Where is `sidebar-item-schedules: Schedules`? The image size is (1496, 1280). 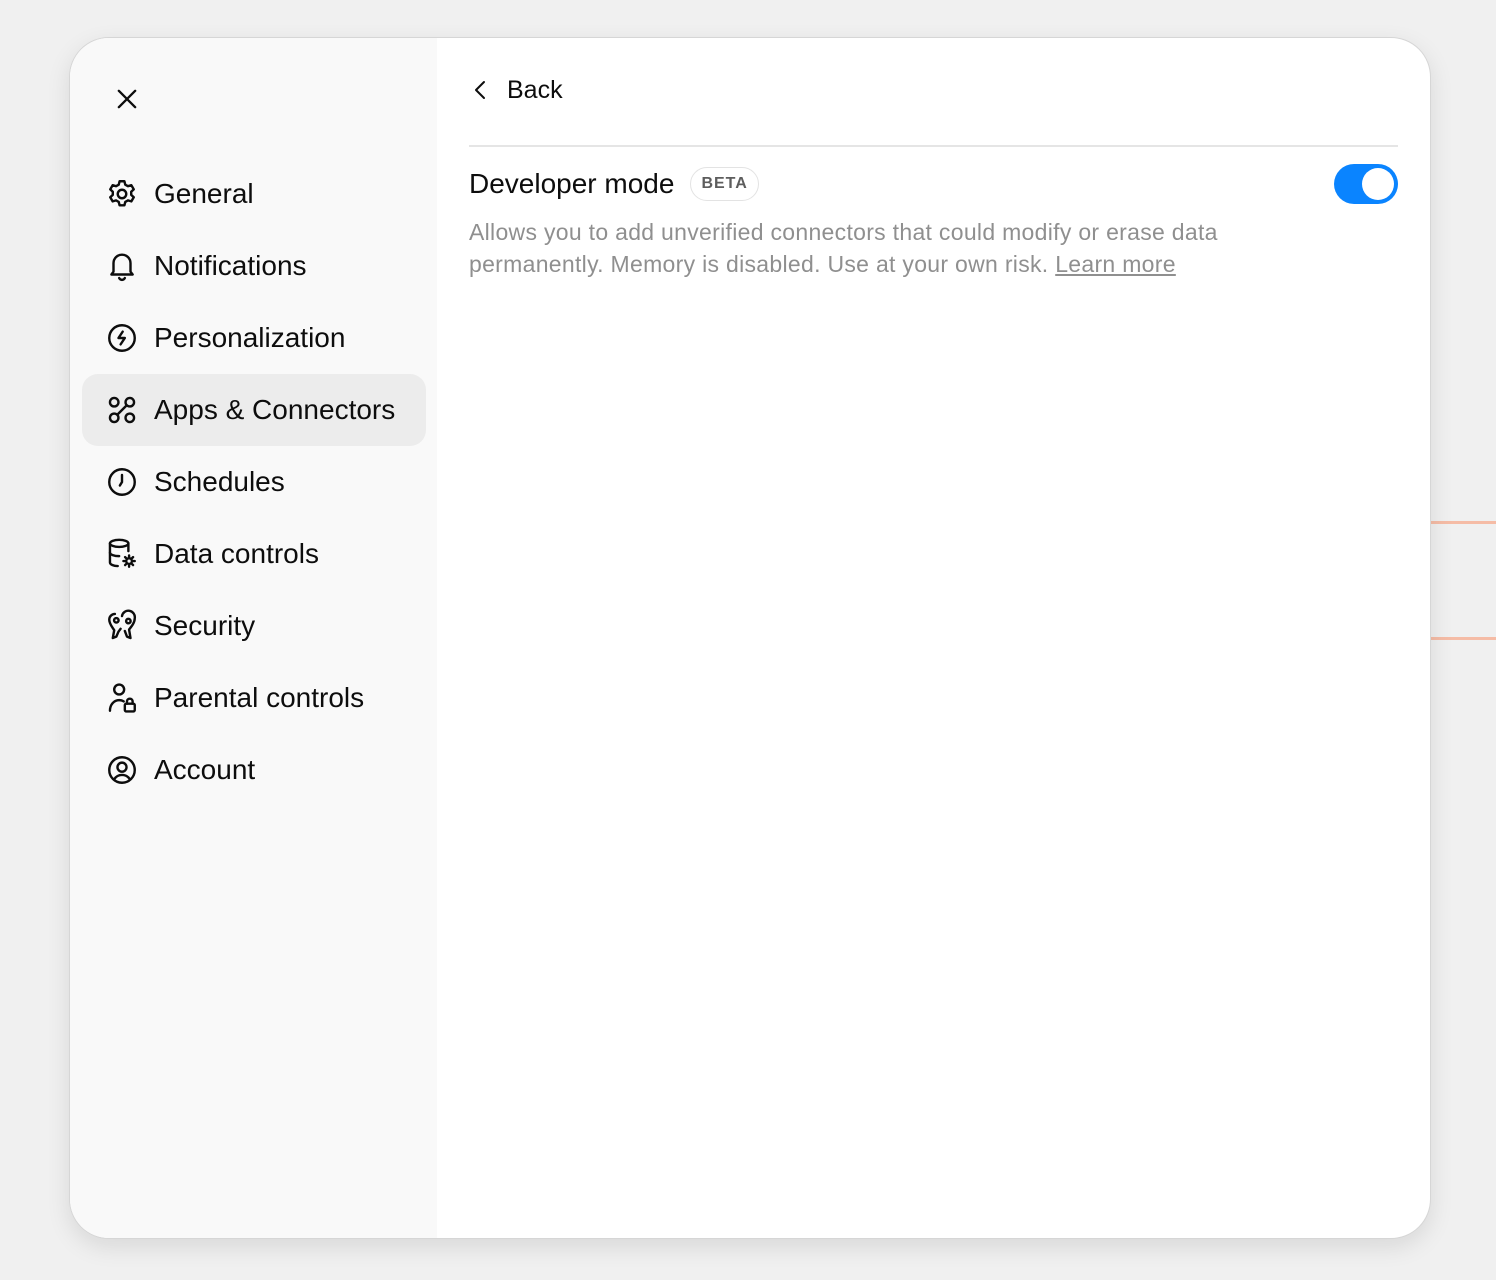 sidebar-item-schedules: Schedules is located at coordinates (254, 482).